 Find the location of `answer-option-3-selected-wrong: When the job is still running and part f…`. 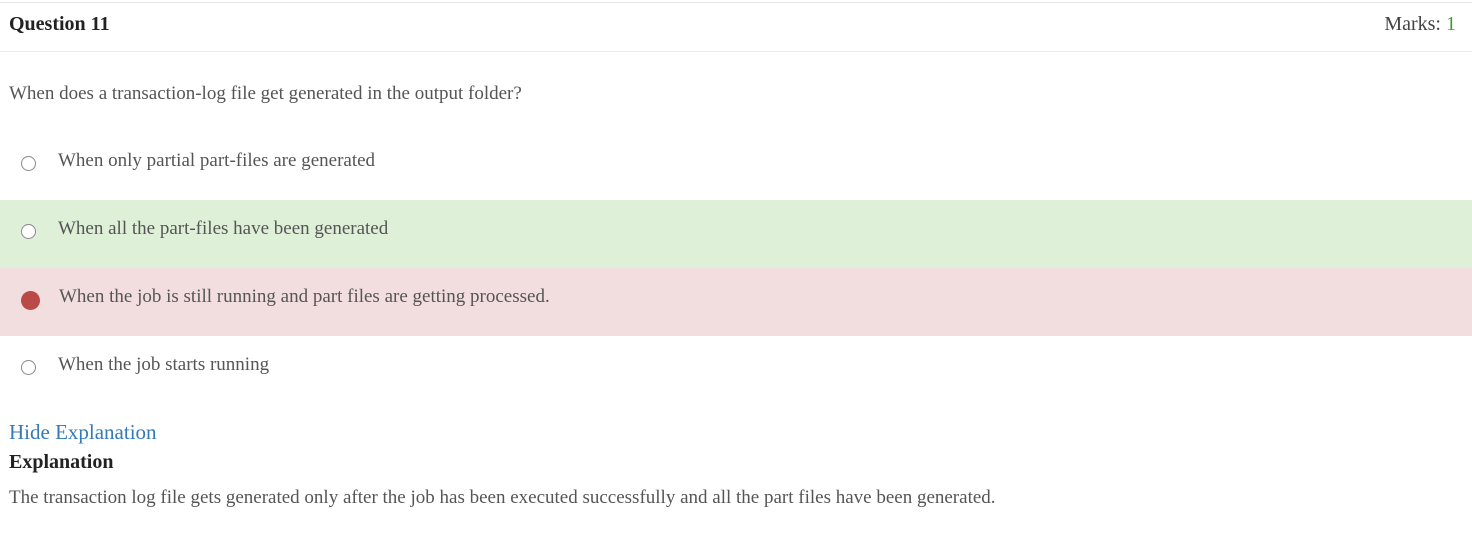

answer-option-3-selected-wrong: When the job is still running and part f… is located at coordinates (736, 302).